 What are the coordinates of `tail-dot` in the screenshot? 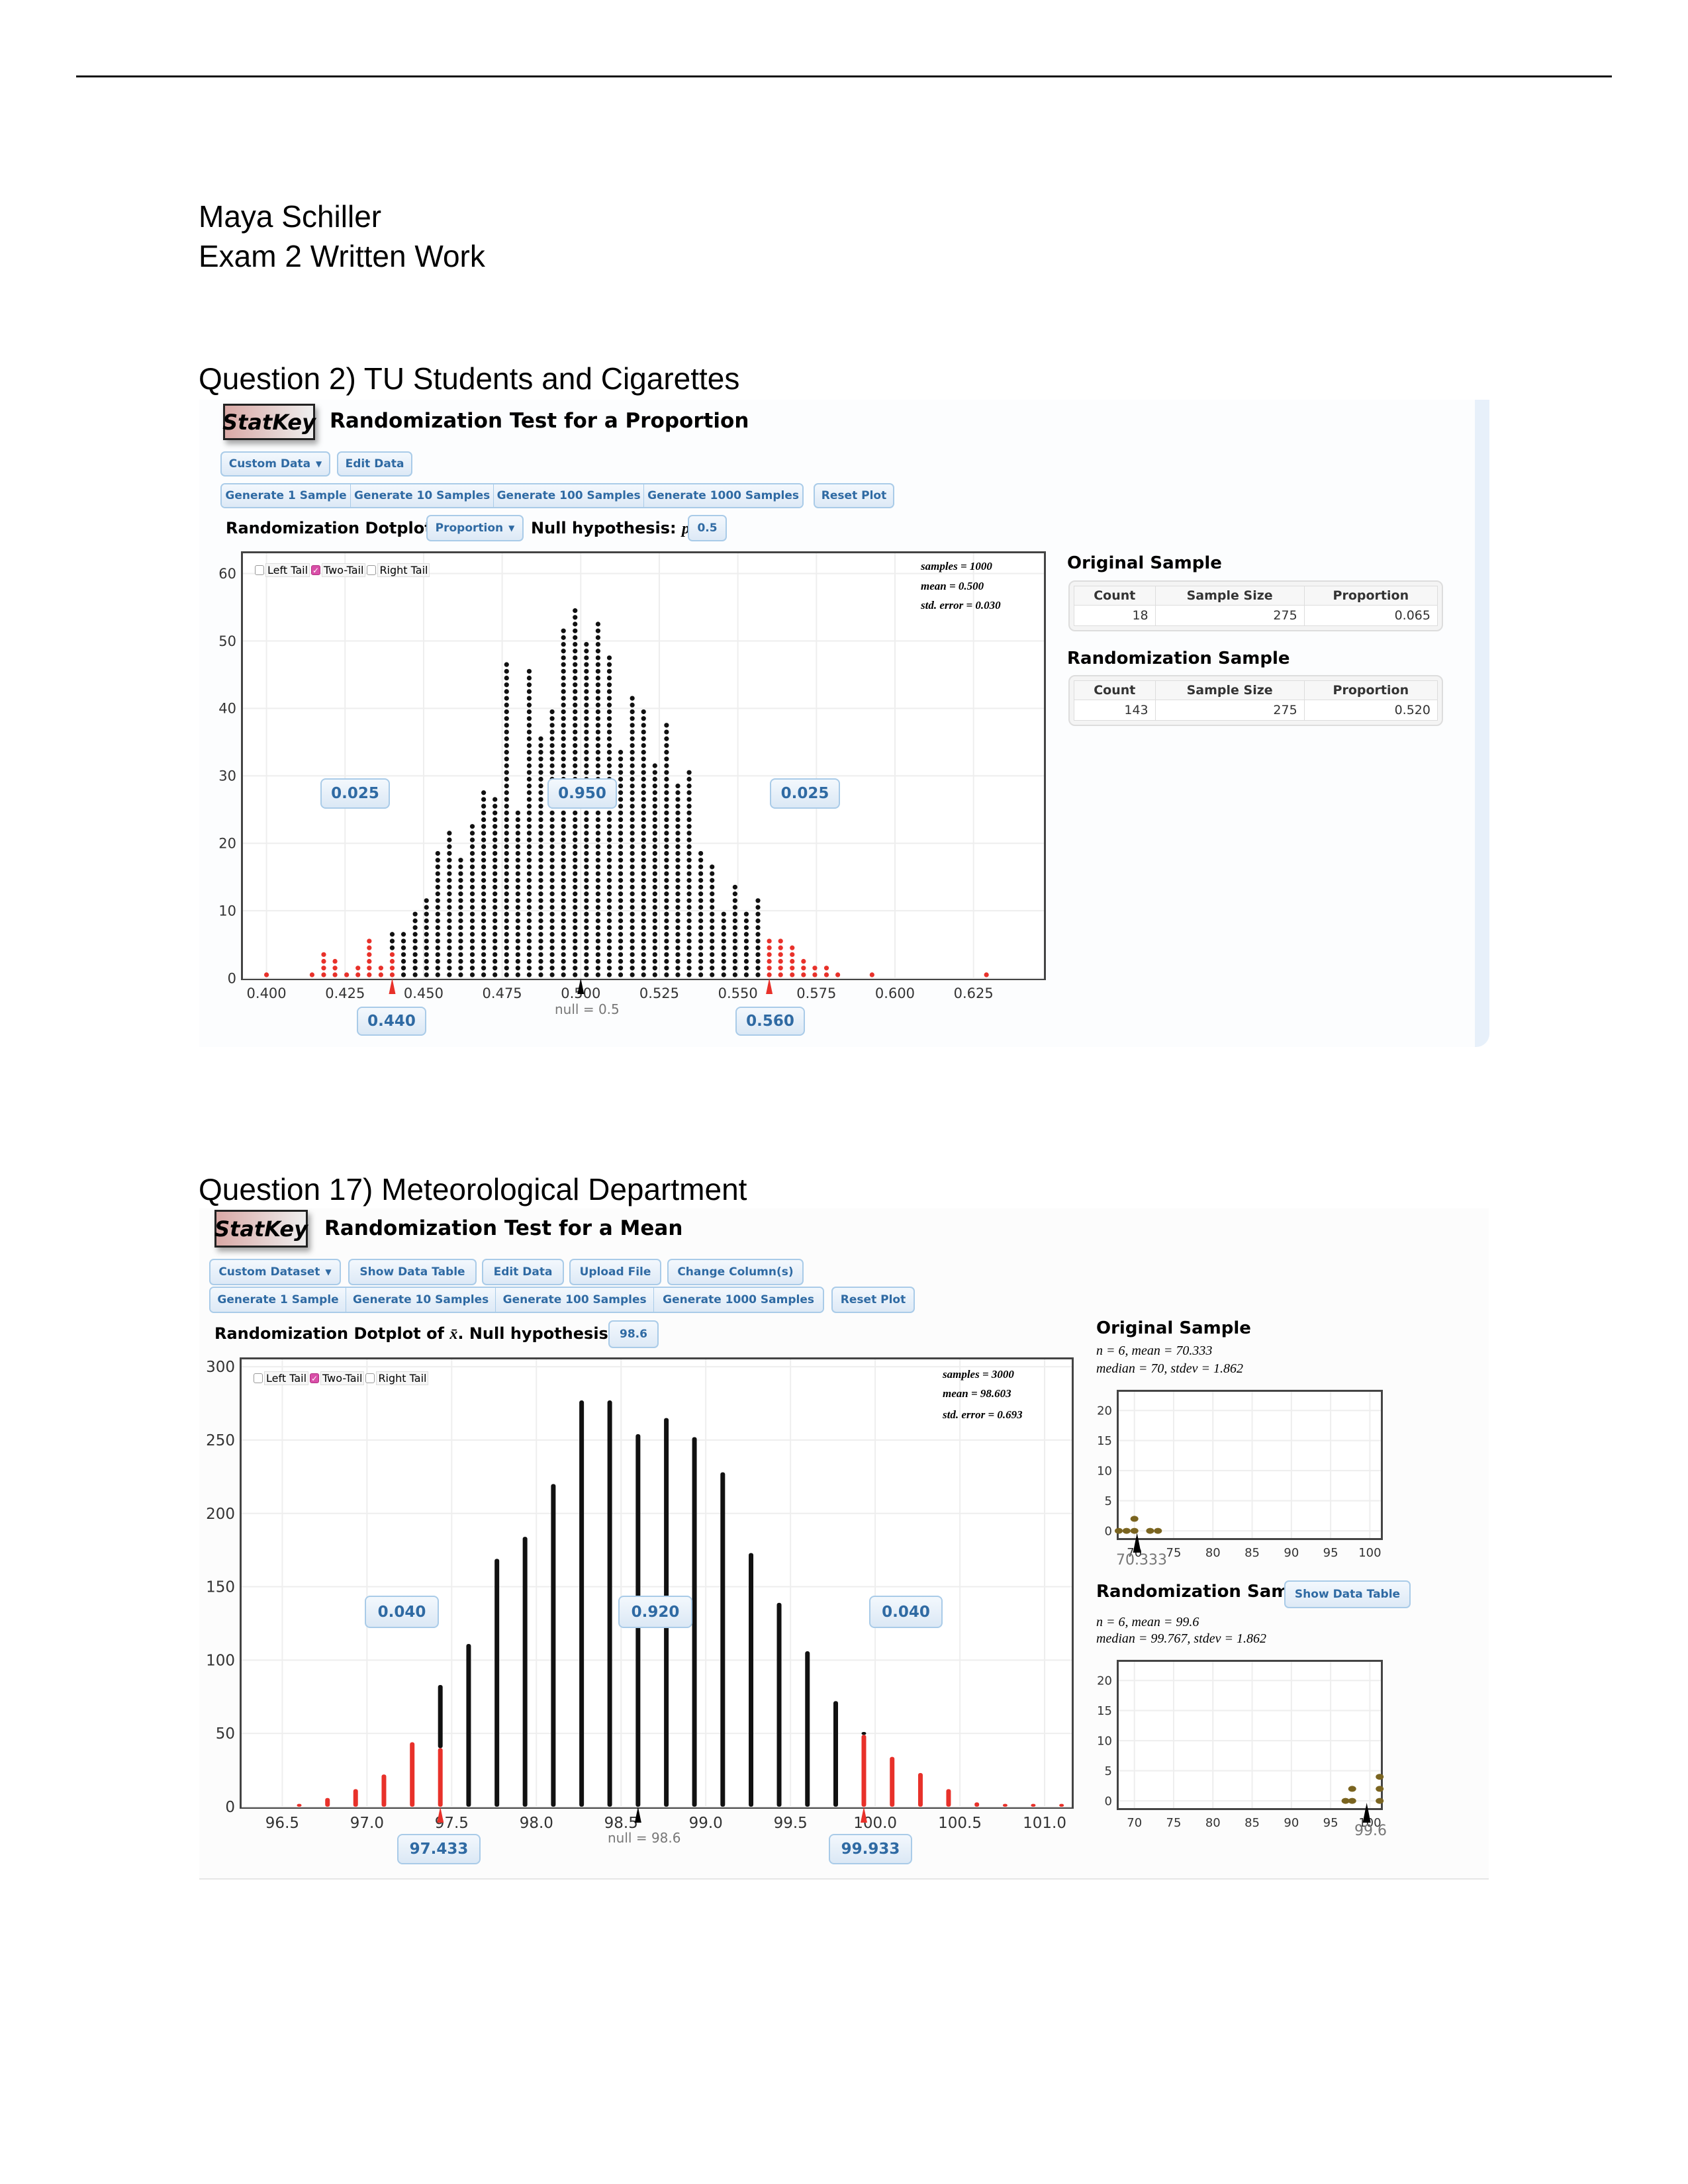 It's located at (392, 968).